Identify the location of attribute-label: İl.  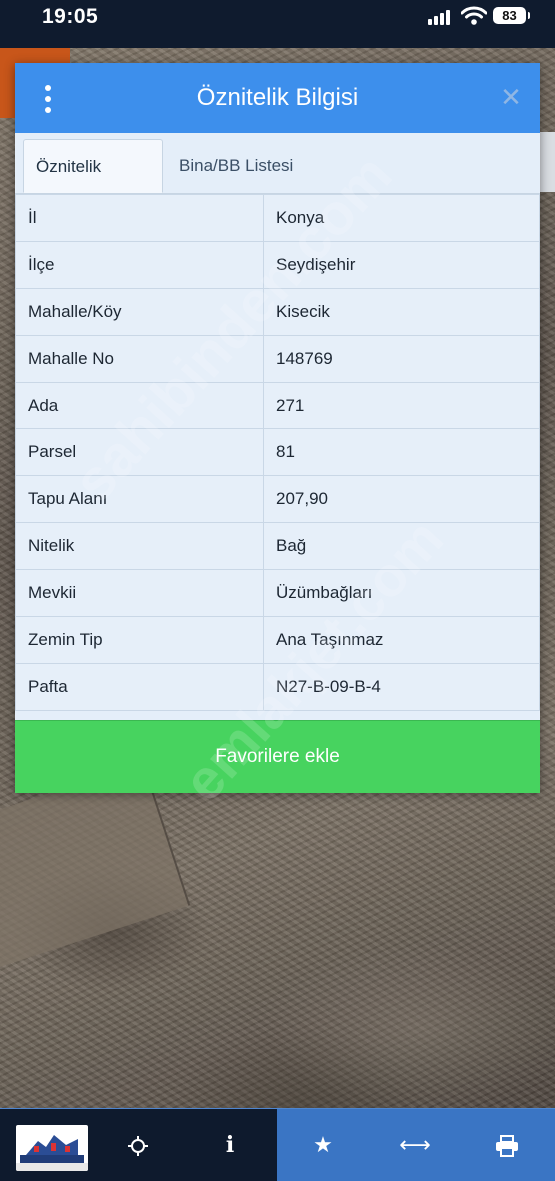
(139, 218).